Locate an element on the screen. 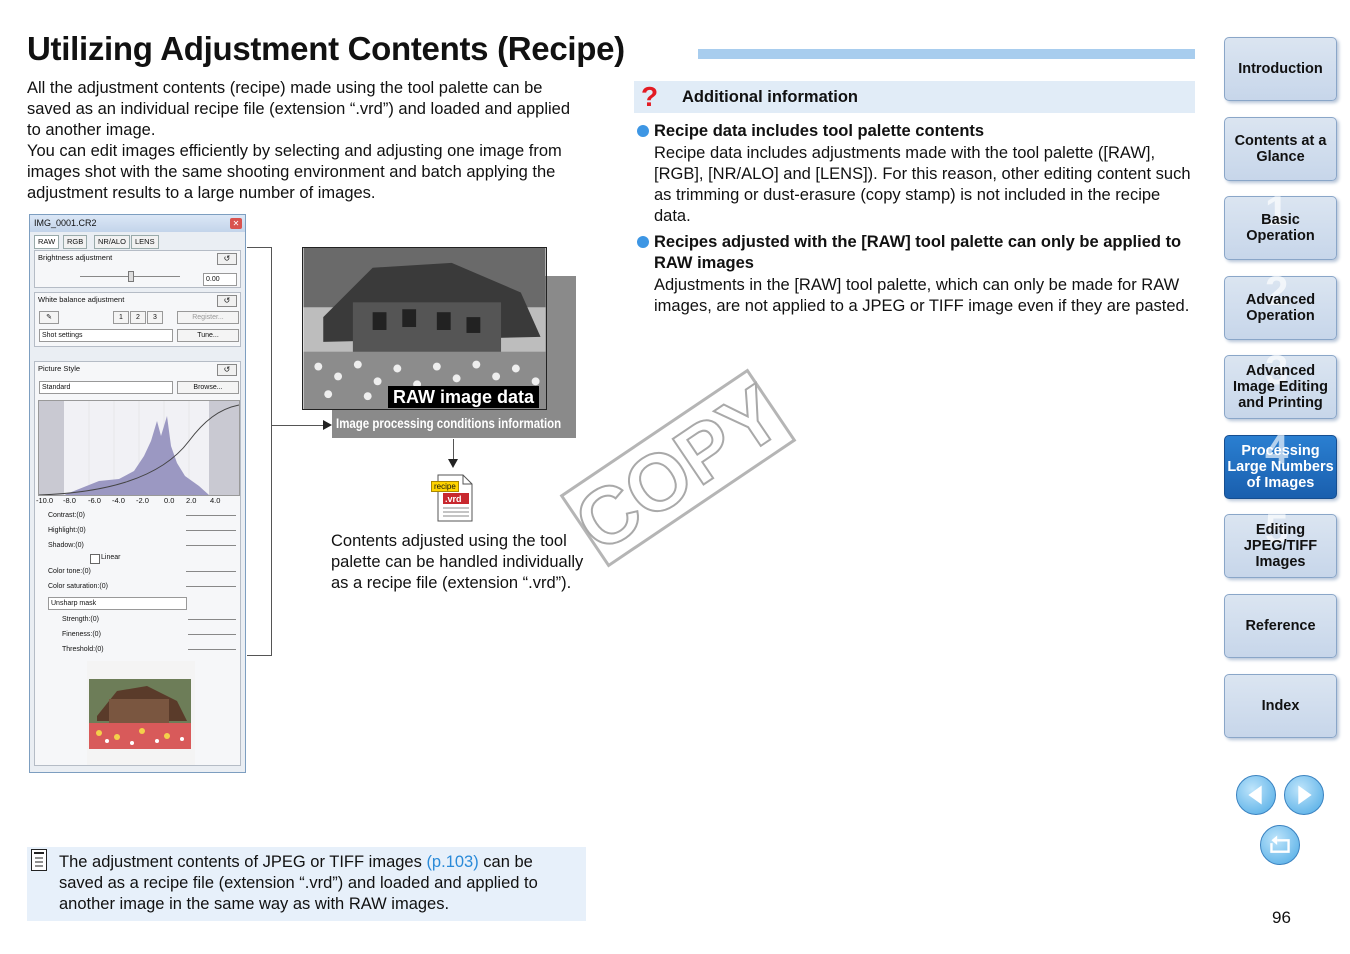 The height and width of the screenshot is (954, 1350). tab-lens: LENS is located at coordinates (145, 242).